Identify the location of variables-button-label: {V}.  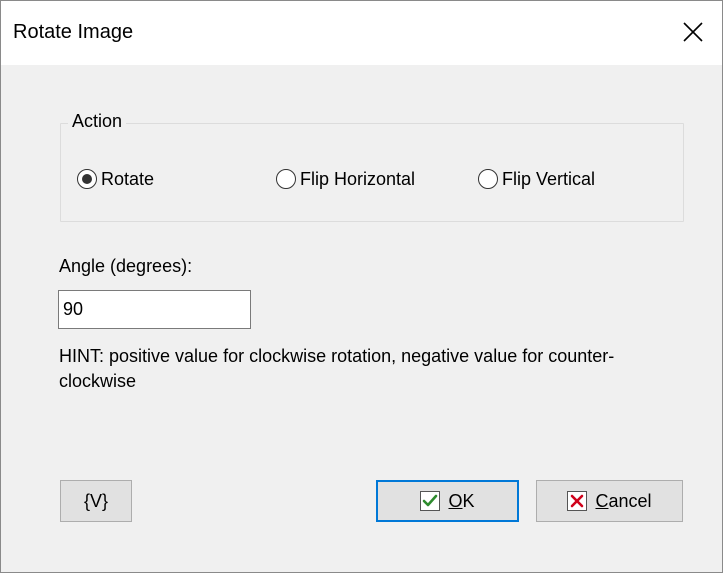
(96, 500).